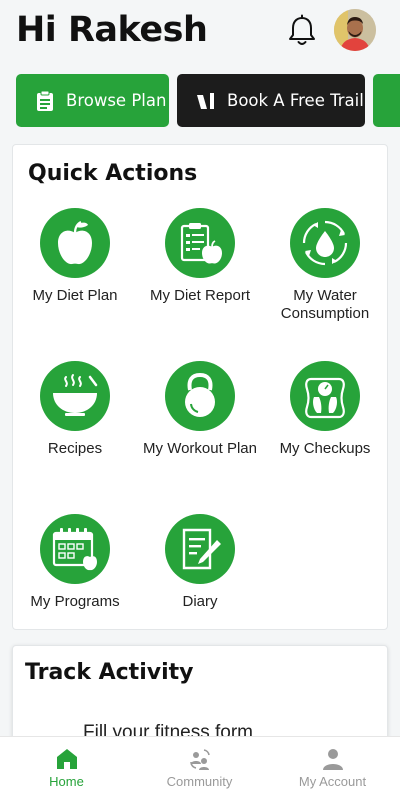  I want to click on action-my-water-consumption: My Water Consumption, so click(325, 265).